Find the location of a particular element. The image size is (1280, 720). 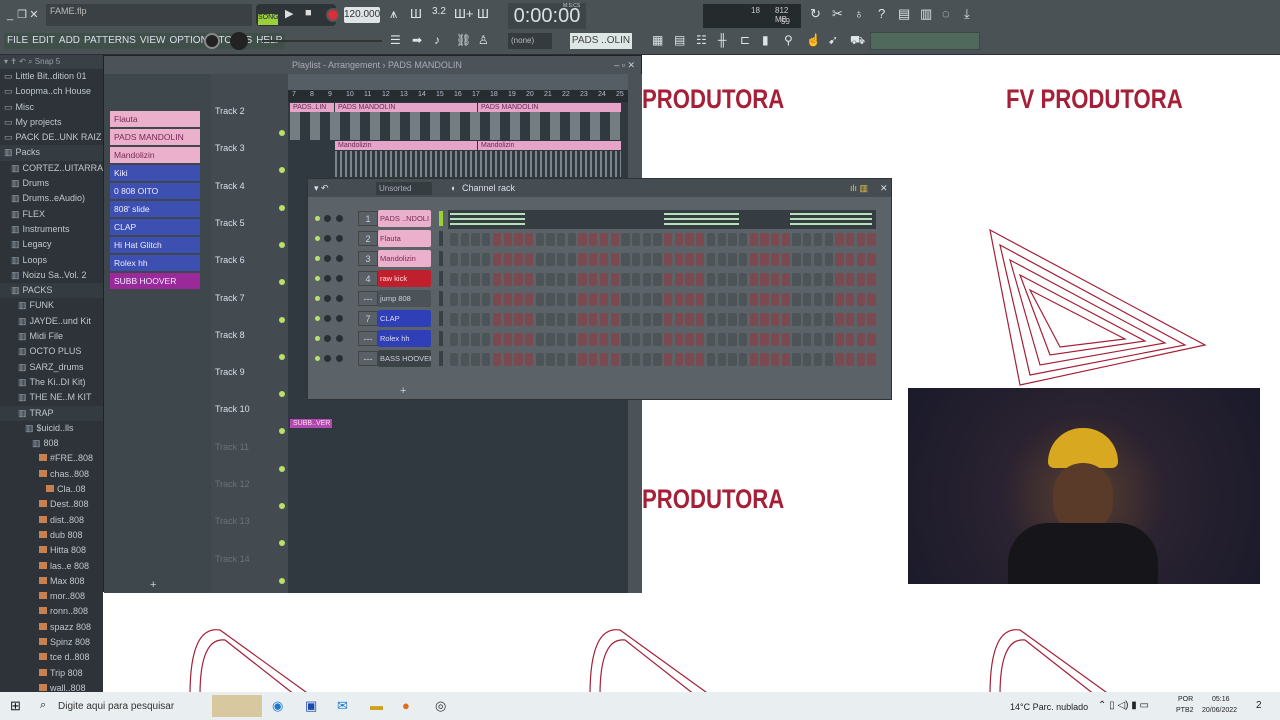

browser-item: ▥ Loops is located at coordinates (51, 260).